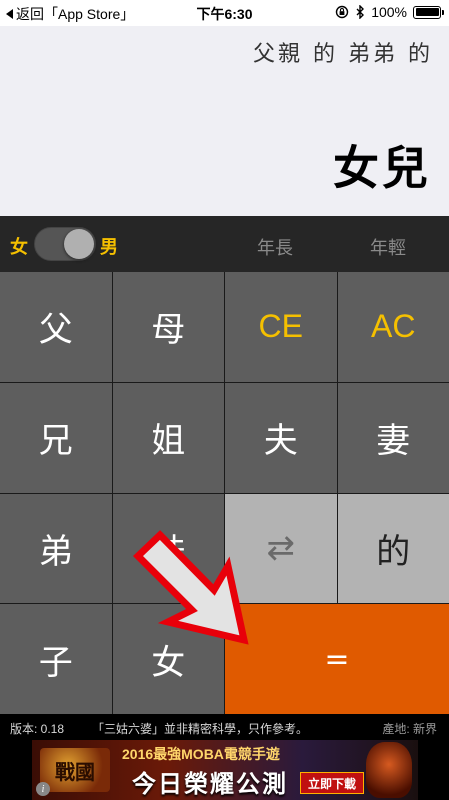 The image size is (449, 800). I want to click on gender-toggle, so click(65, 244).